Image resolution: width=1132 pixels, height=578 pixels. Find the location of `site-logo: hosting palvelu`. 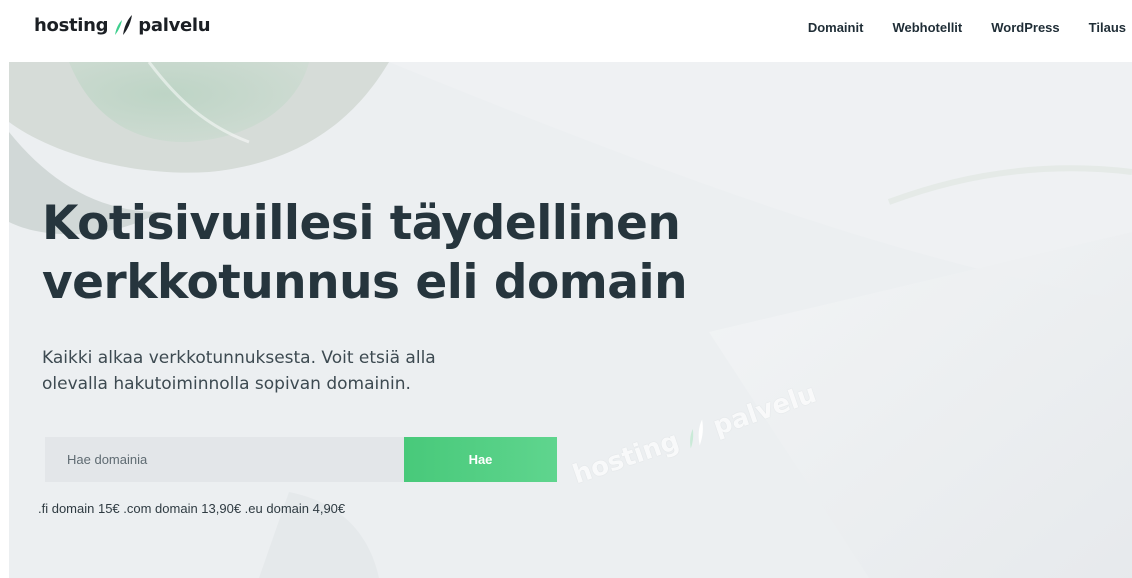

site-logo: hosting palvelu is located at coordinates (122, 25).